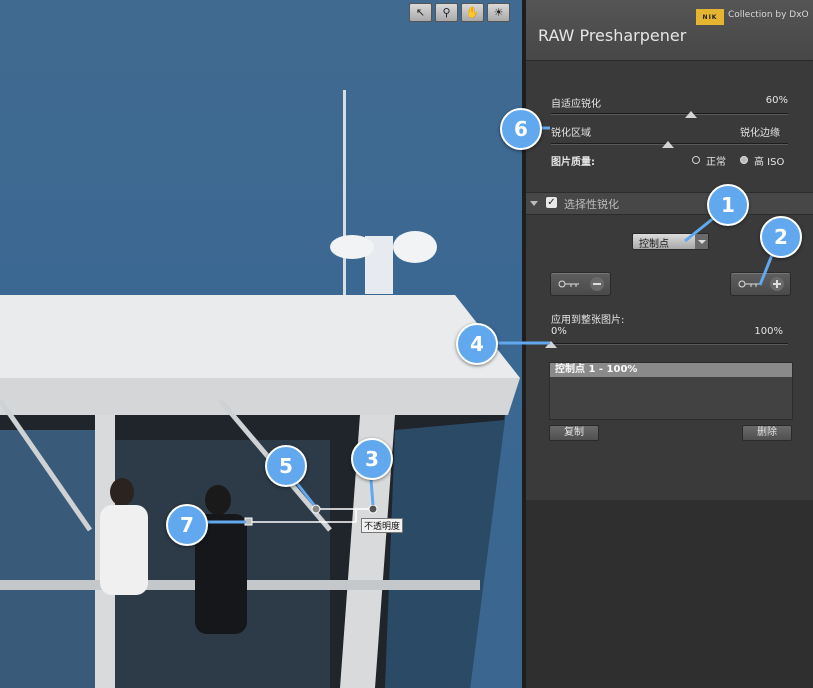 This screenshot has width=813, height=688. I want to click on collapse-triangle-icon, so click(534, 203).